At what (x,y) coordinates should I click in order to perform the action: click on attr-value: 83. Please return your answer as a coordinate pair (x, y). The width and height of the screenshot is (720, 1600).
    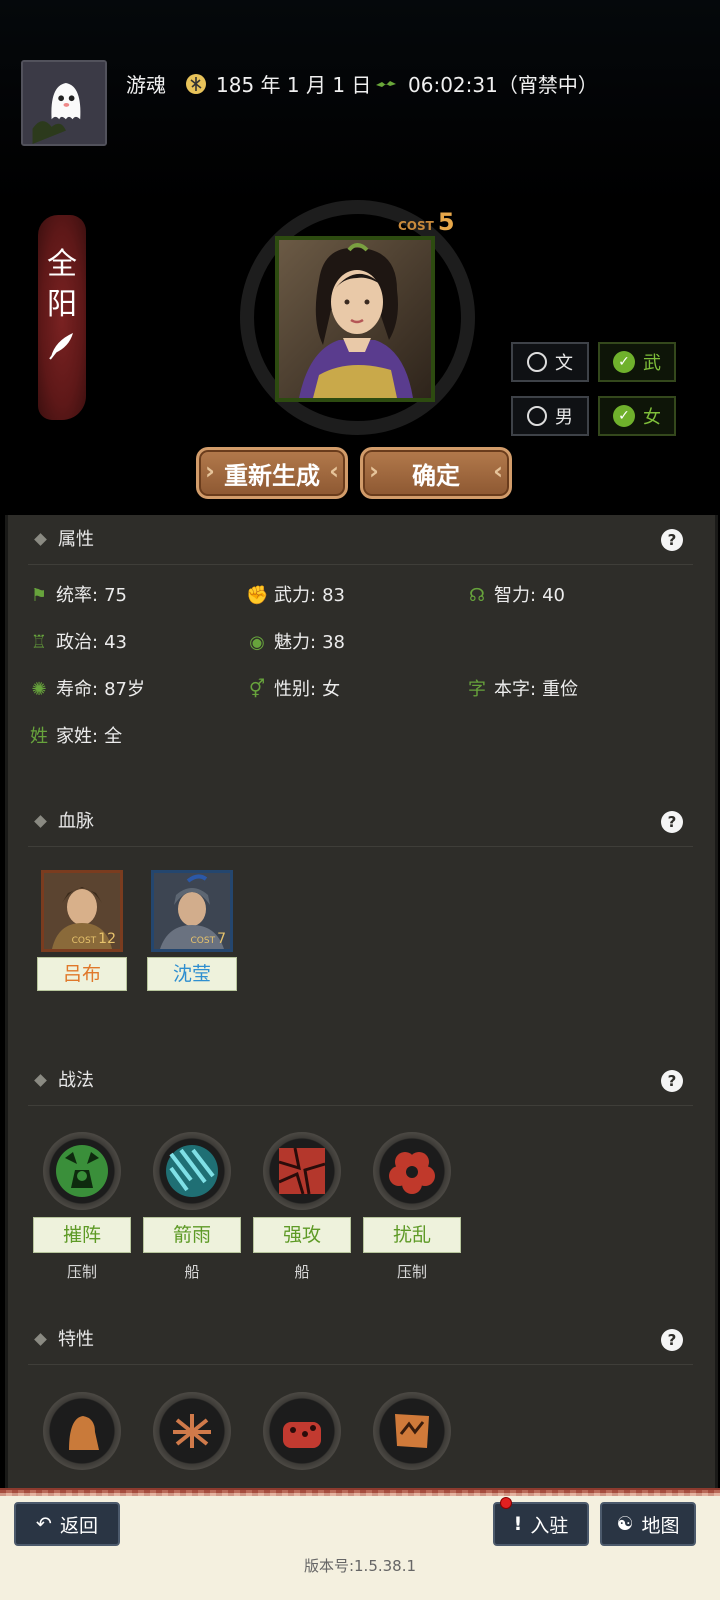
    Looking at the image, I should click on (333, 595).